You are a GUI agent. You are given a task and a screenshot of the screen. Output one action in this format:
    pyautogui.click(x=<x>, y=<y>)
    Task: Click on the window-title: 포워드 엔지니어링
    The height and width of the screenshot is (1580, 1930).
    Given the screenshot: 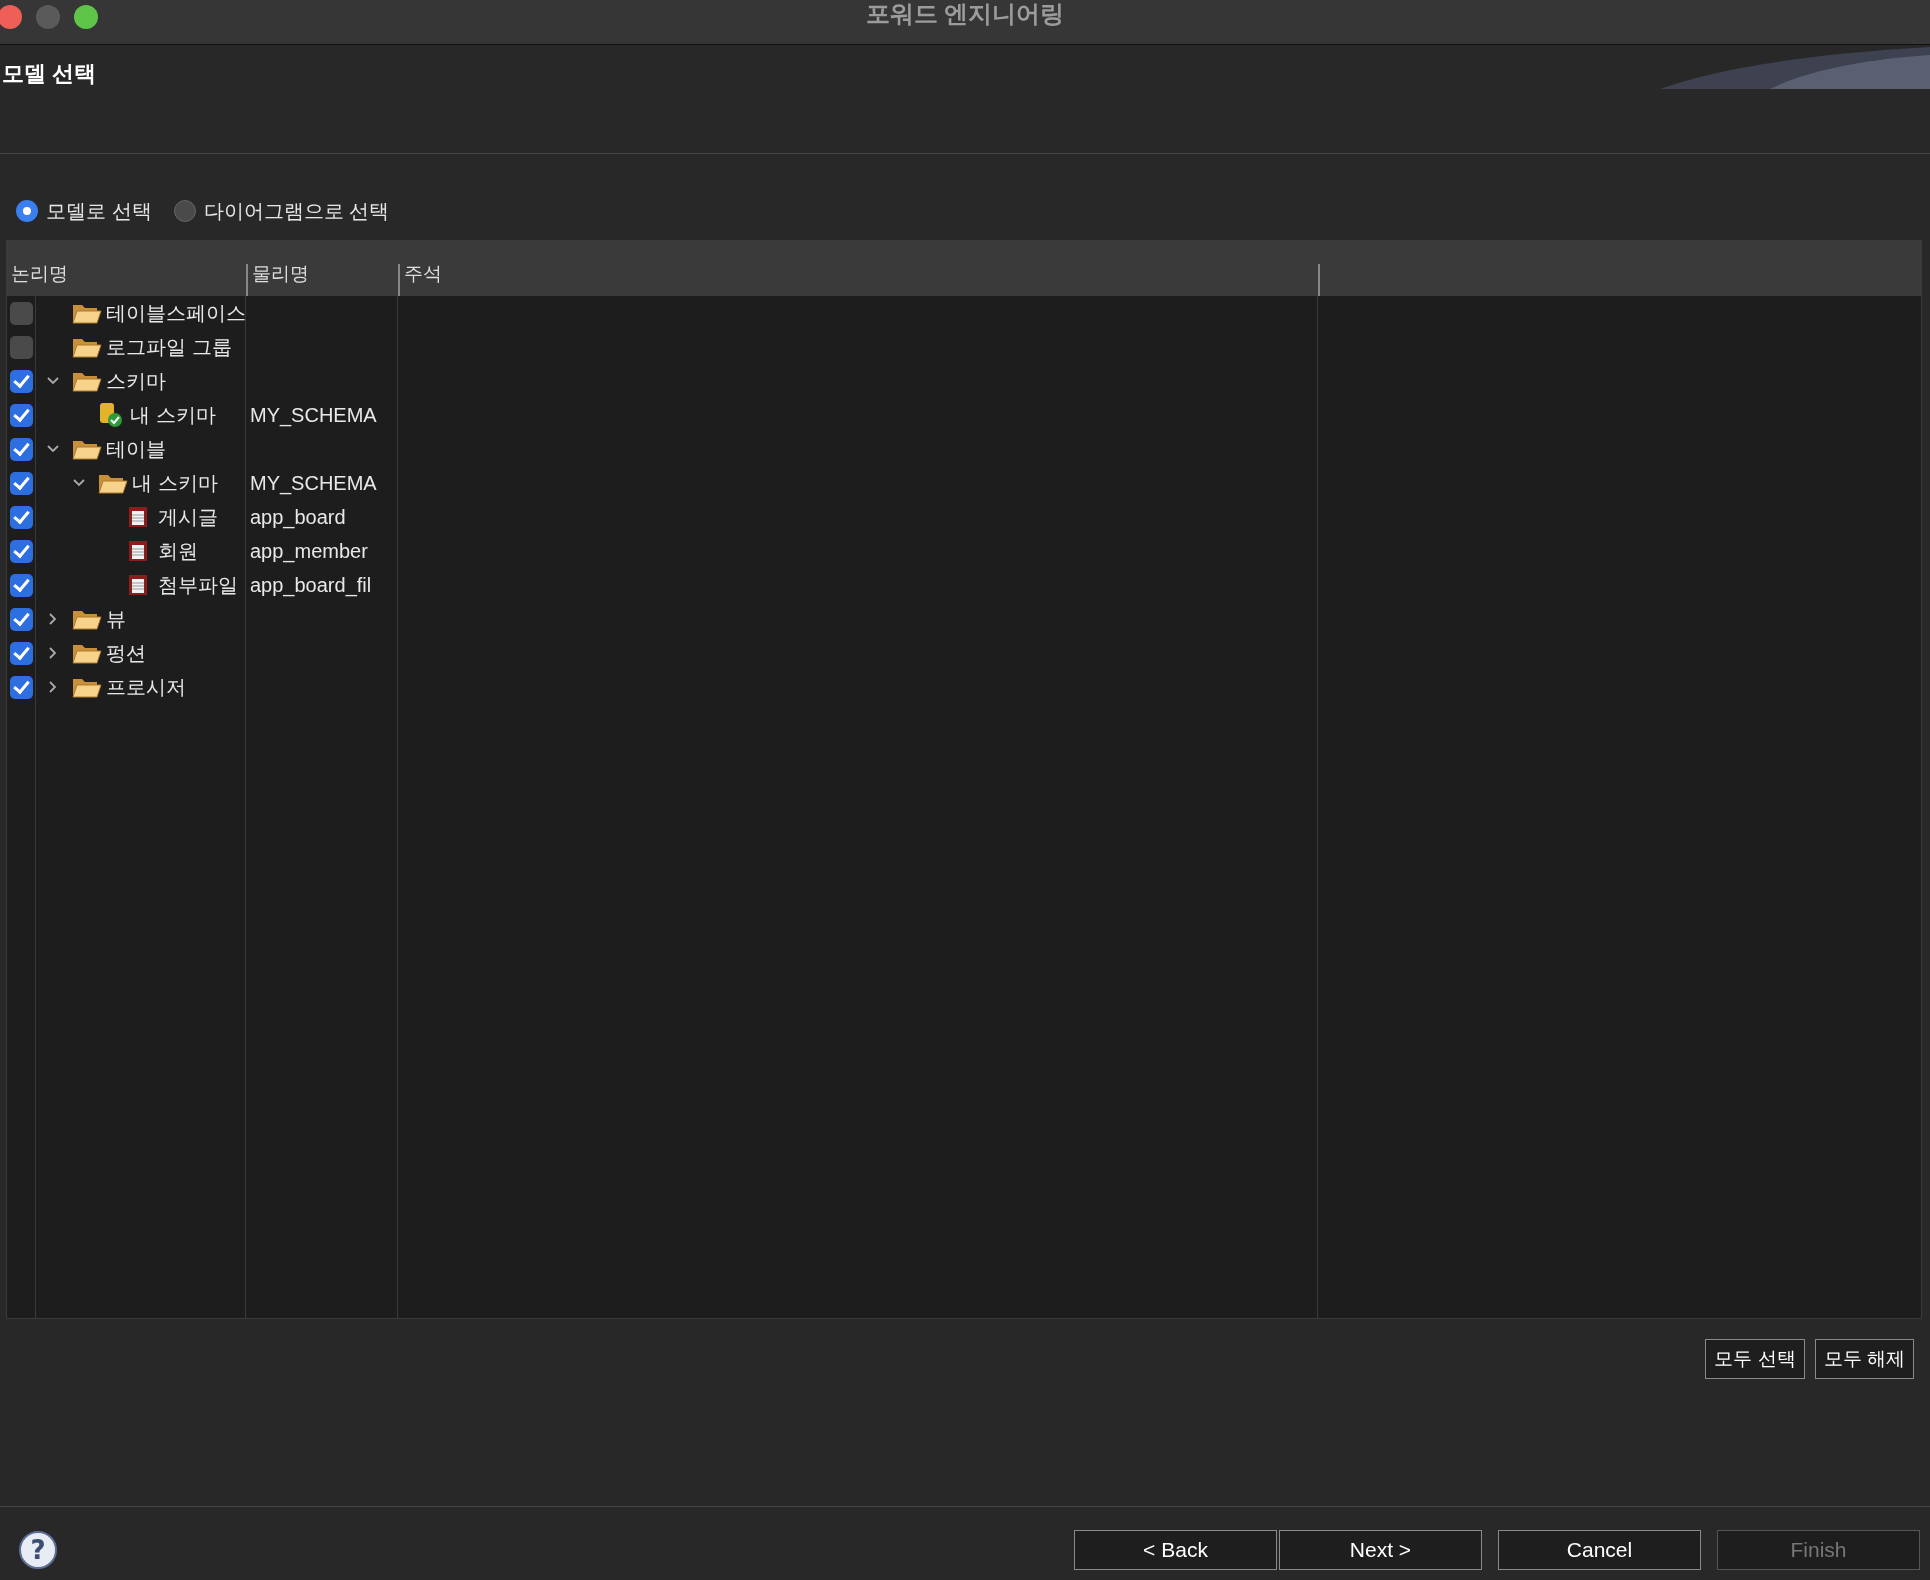 What is the action you would take?
    pyautogui.click(x=965, y=14)
    